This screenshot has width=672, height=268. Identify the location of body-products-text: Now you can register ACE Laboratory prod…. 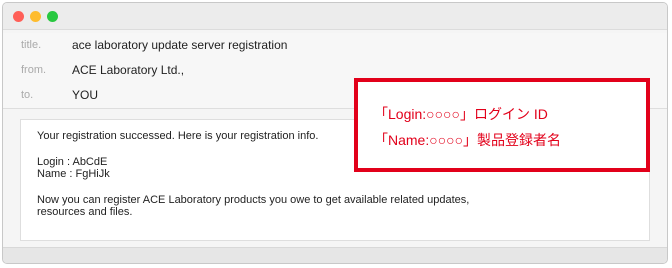
(253, 200).